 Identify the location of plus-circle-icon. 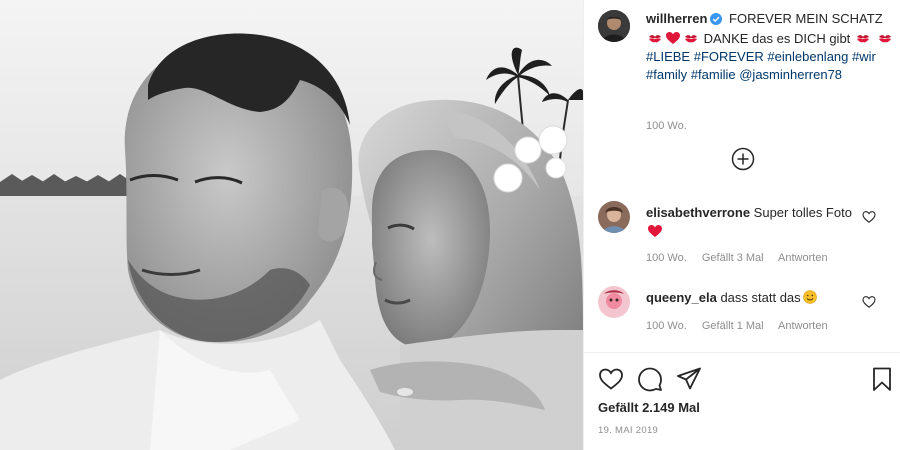
(743, 159).